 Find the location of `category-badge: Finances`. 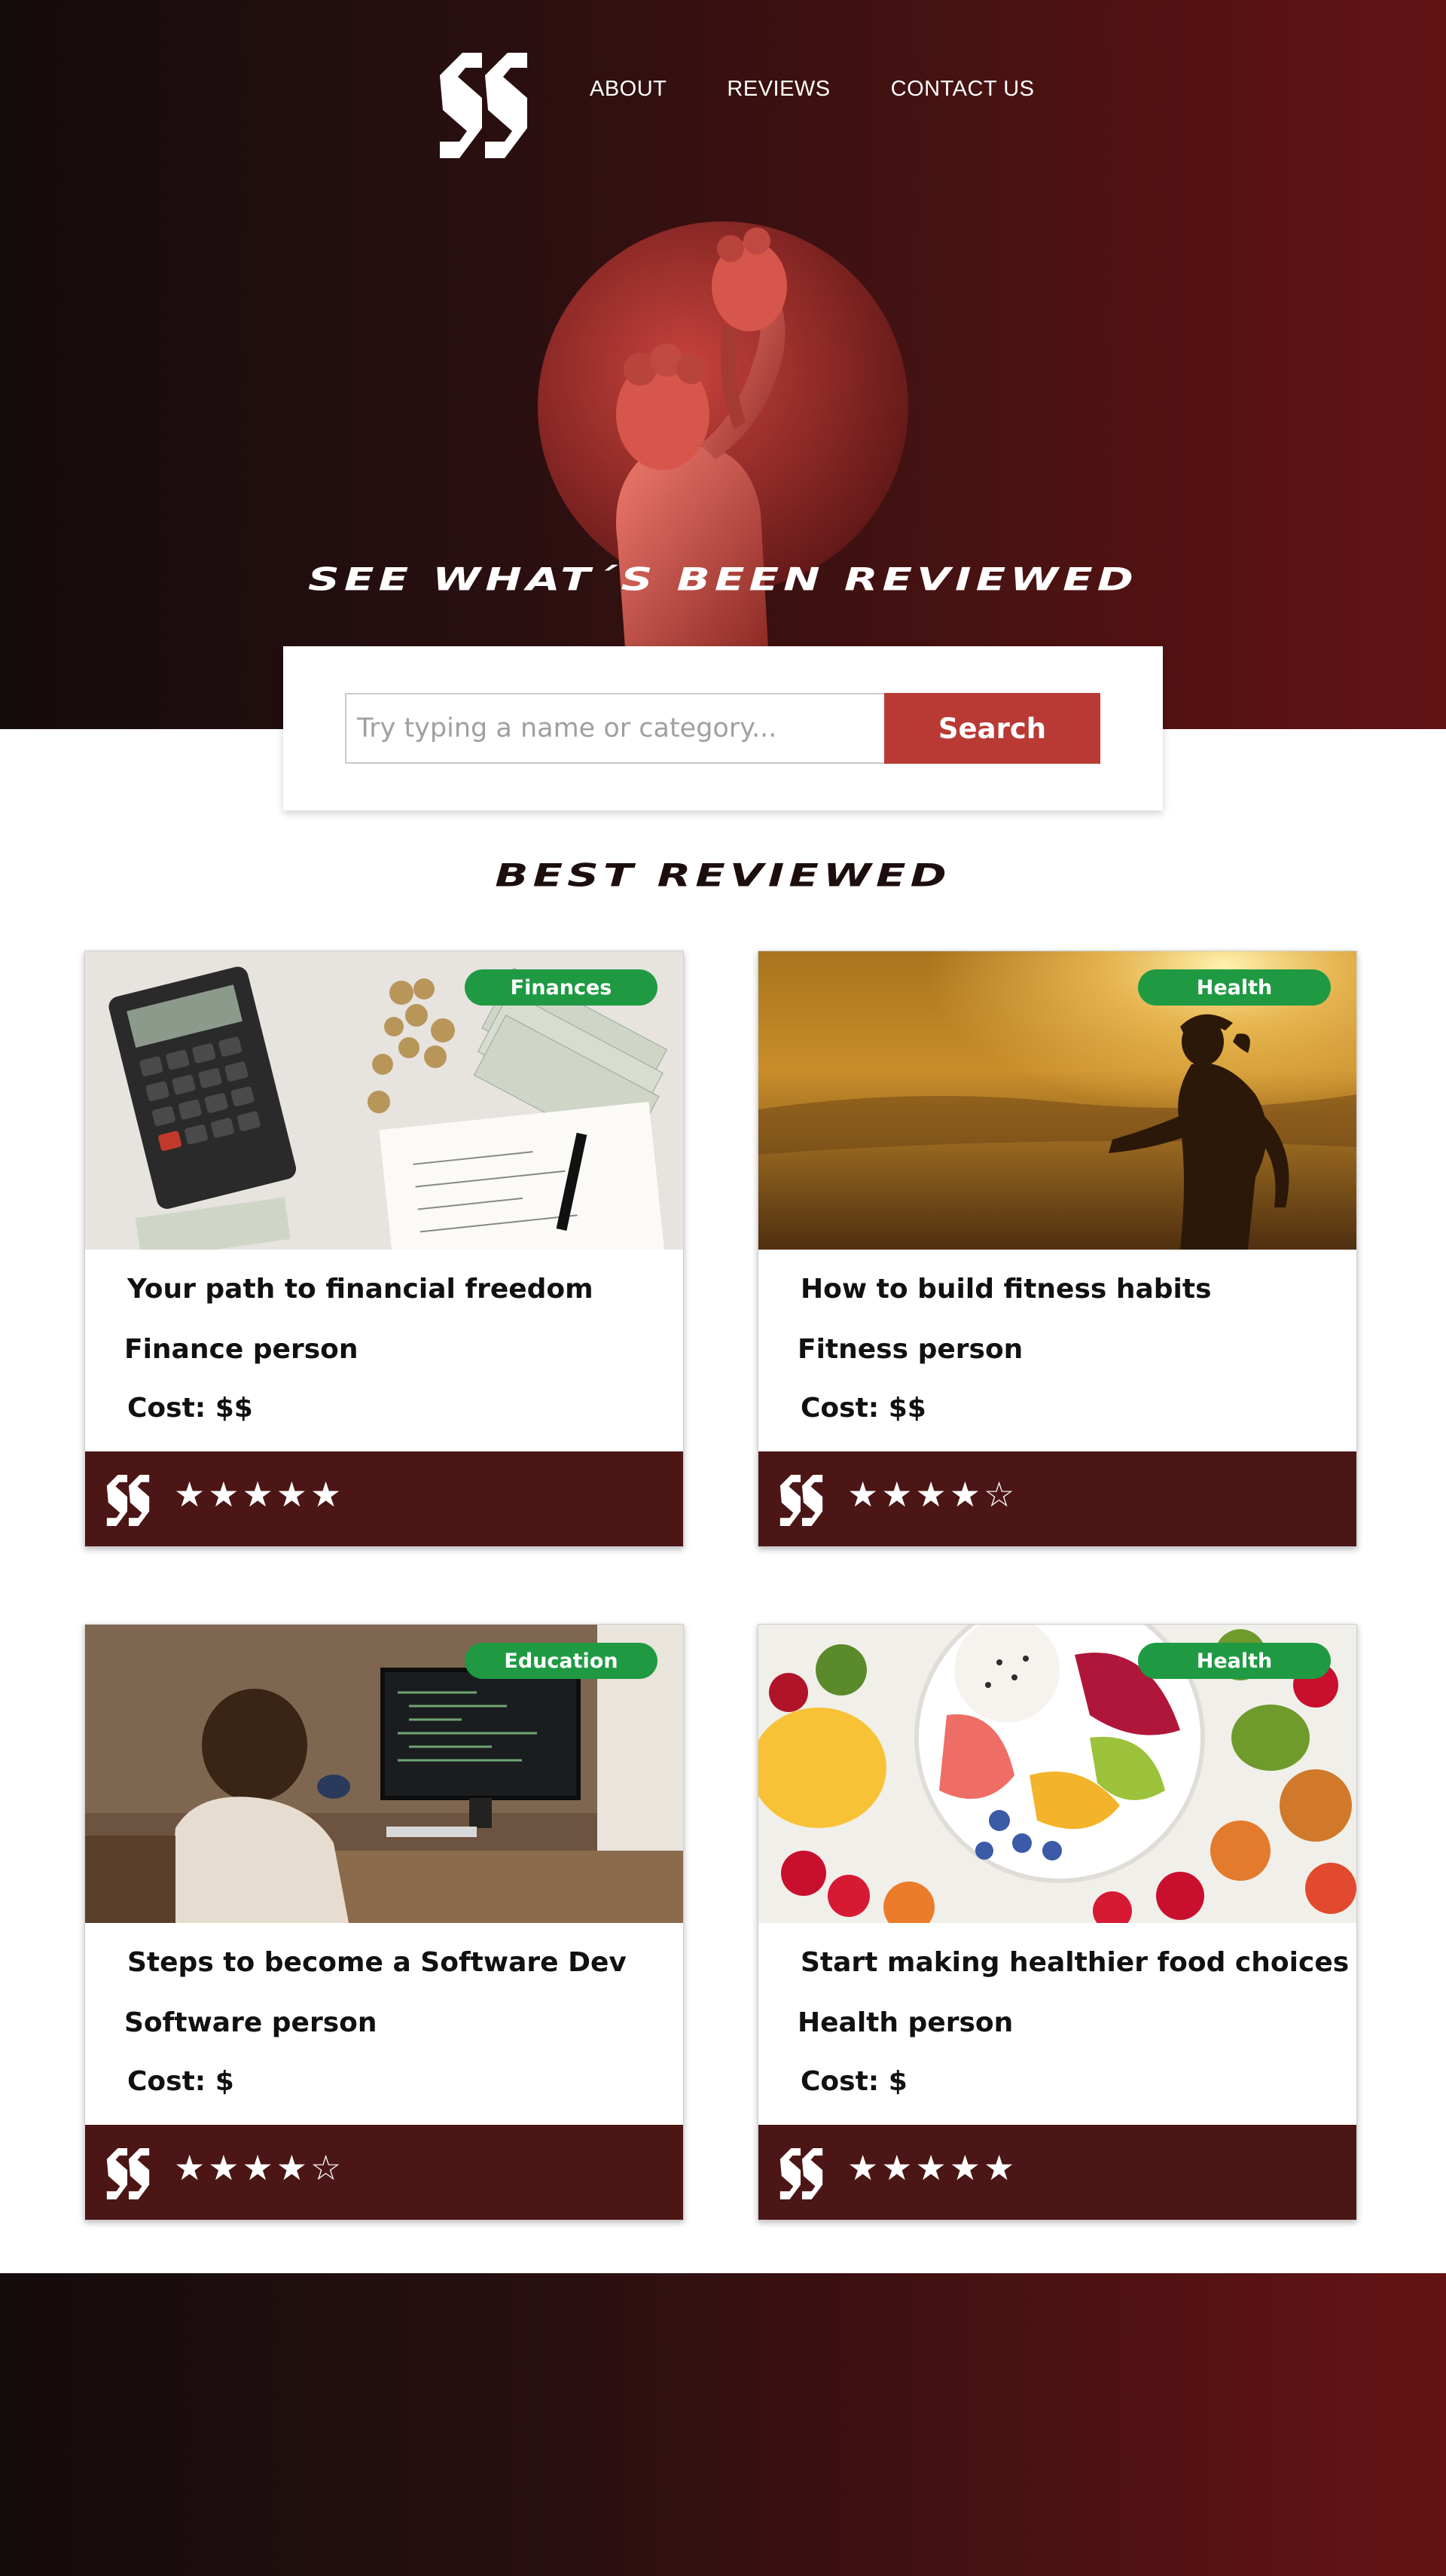

category-badge: Finances is located at coordinates (561, 988).